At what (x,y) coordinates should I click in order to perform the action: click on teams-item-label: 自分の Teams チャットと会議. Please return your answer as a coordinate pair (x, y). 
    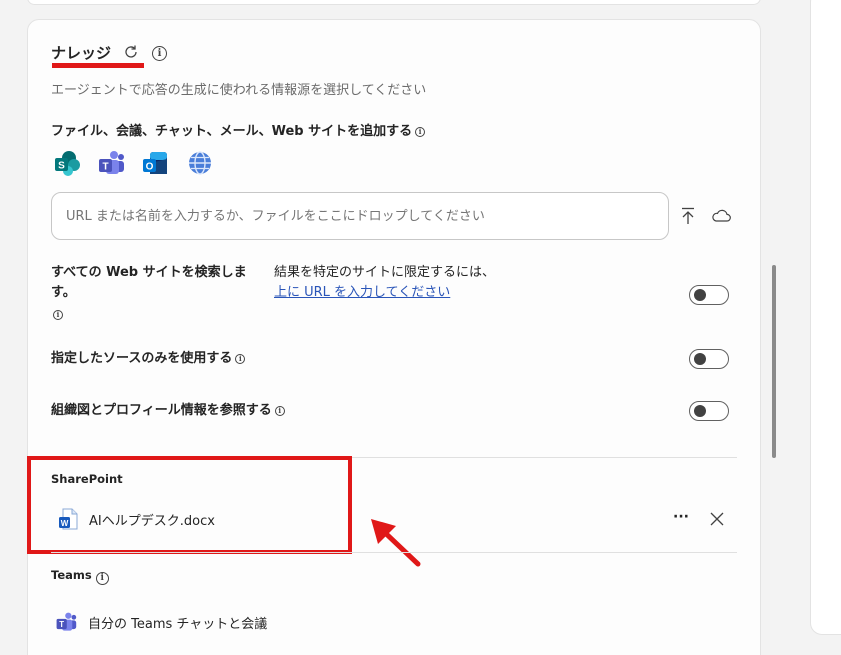
    Looking at the image, I should click on (177, 622).